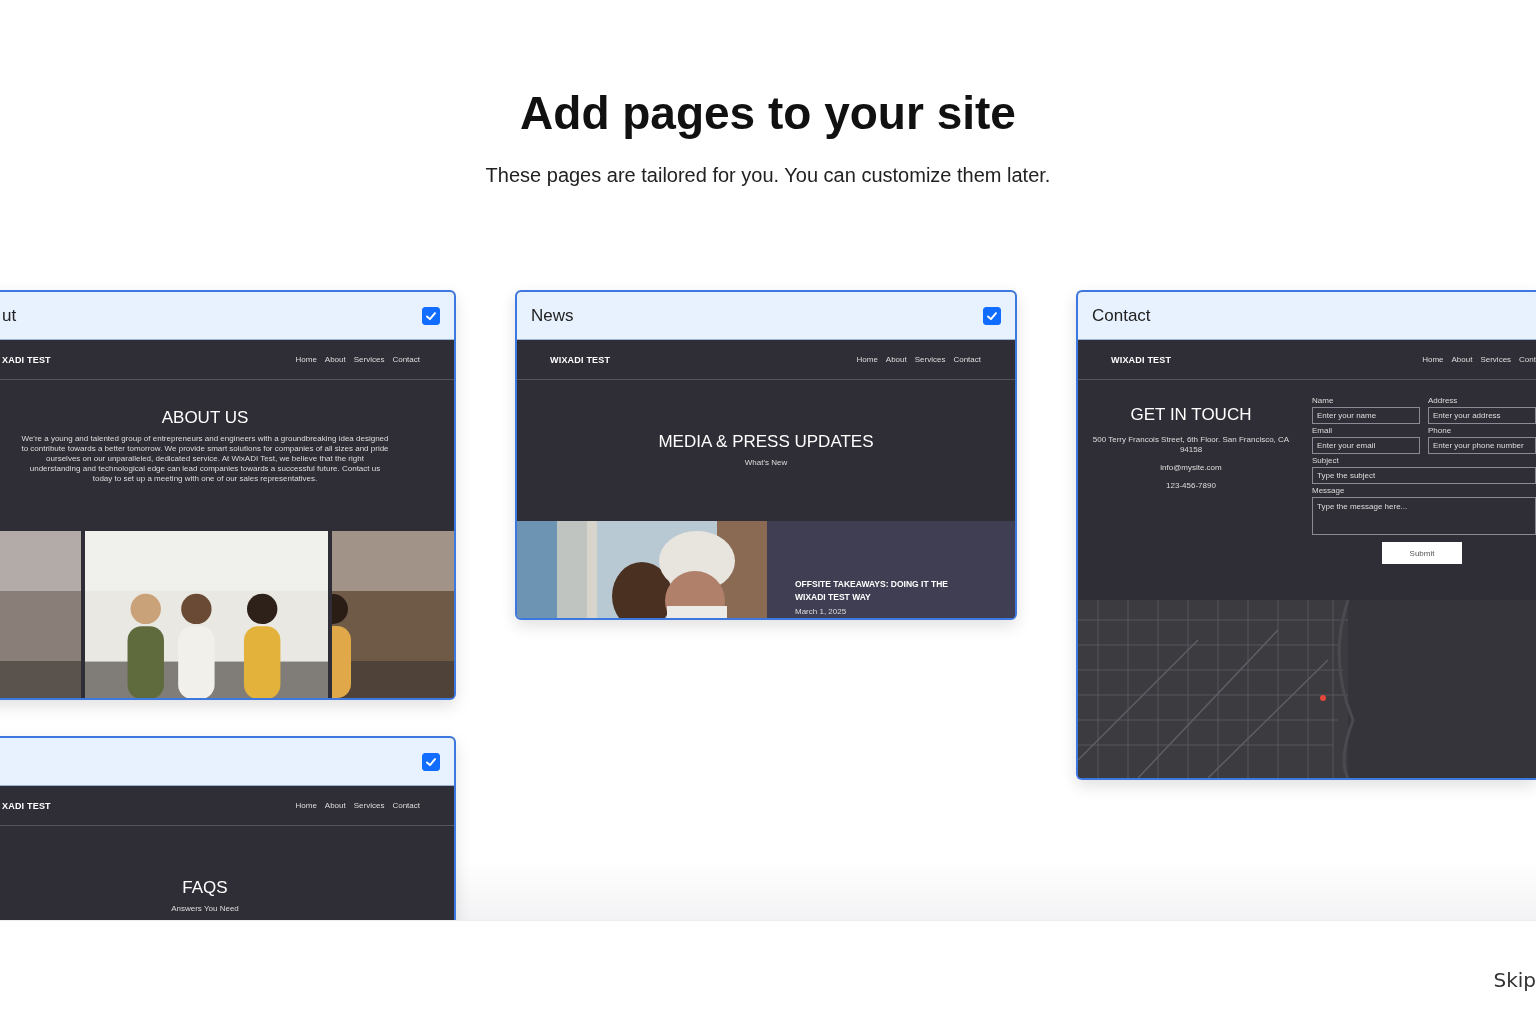 Image resolution: width=1536 pixels, height=1024 pixels. I want to click on hero-title: FAQS, so click(205, 888).